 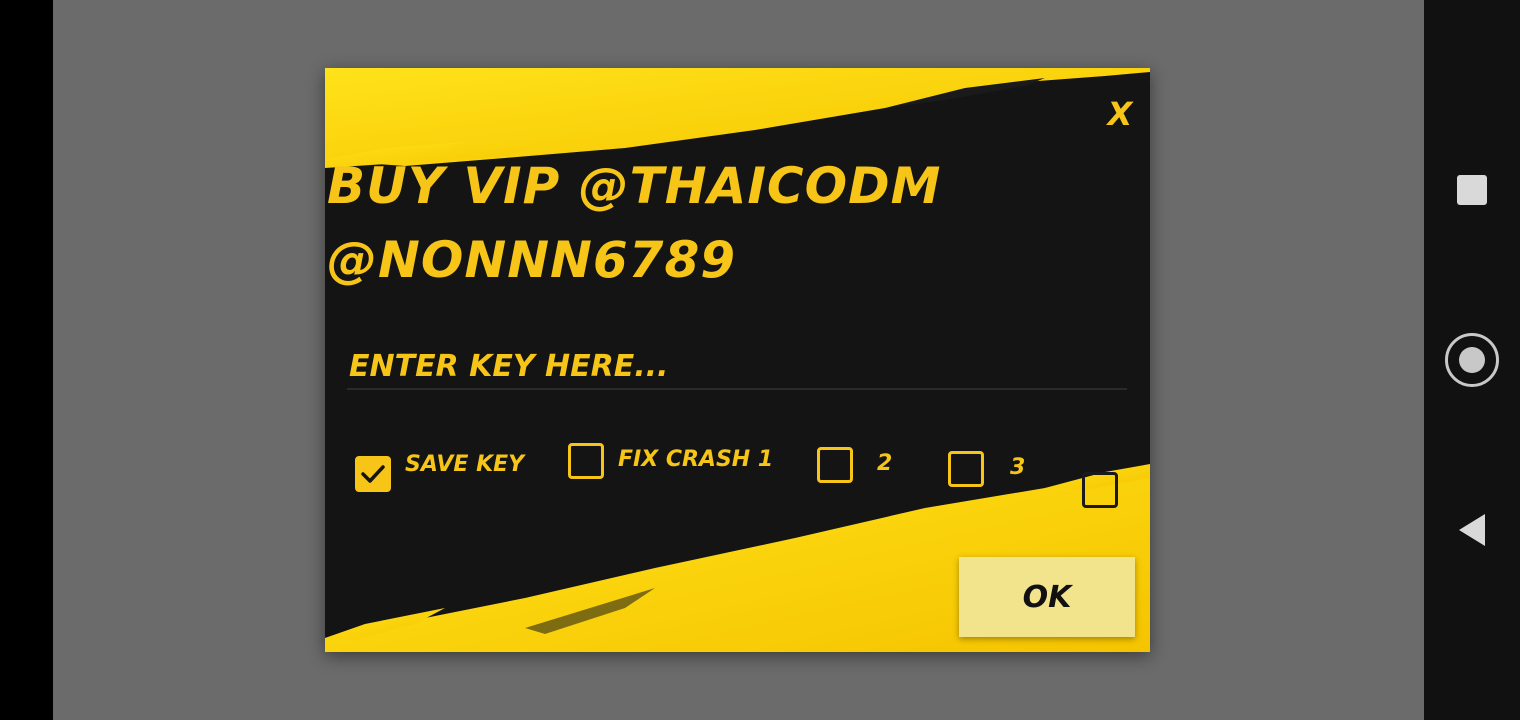 I want to click on option-2-label: 2, so click(x=885, y=463).